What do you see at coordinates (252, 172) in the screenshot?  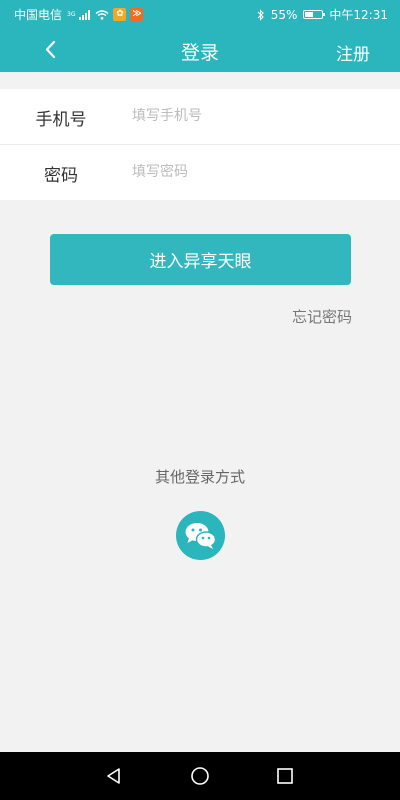 I see `password-input` at bounding box center [252, 172].